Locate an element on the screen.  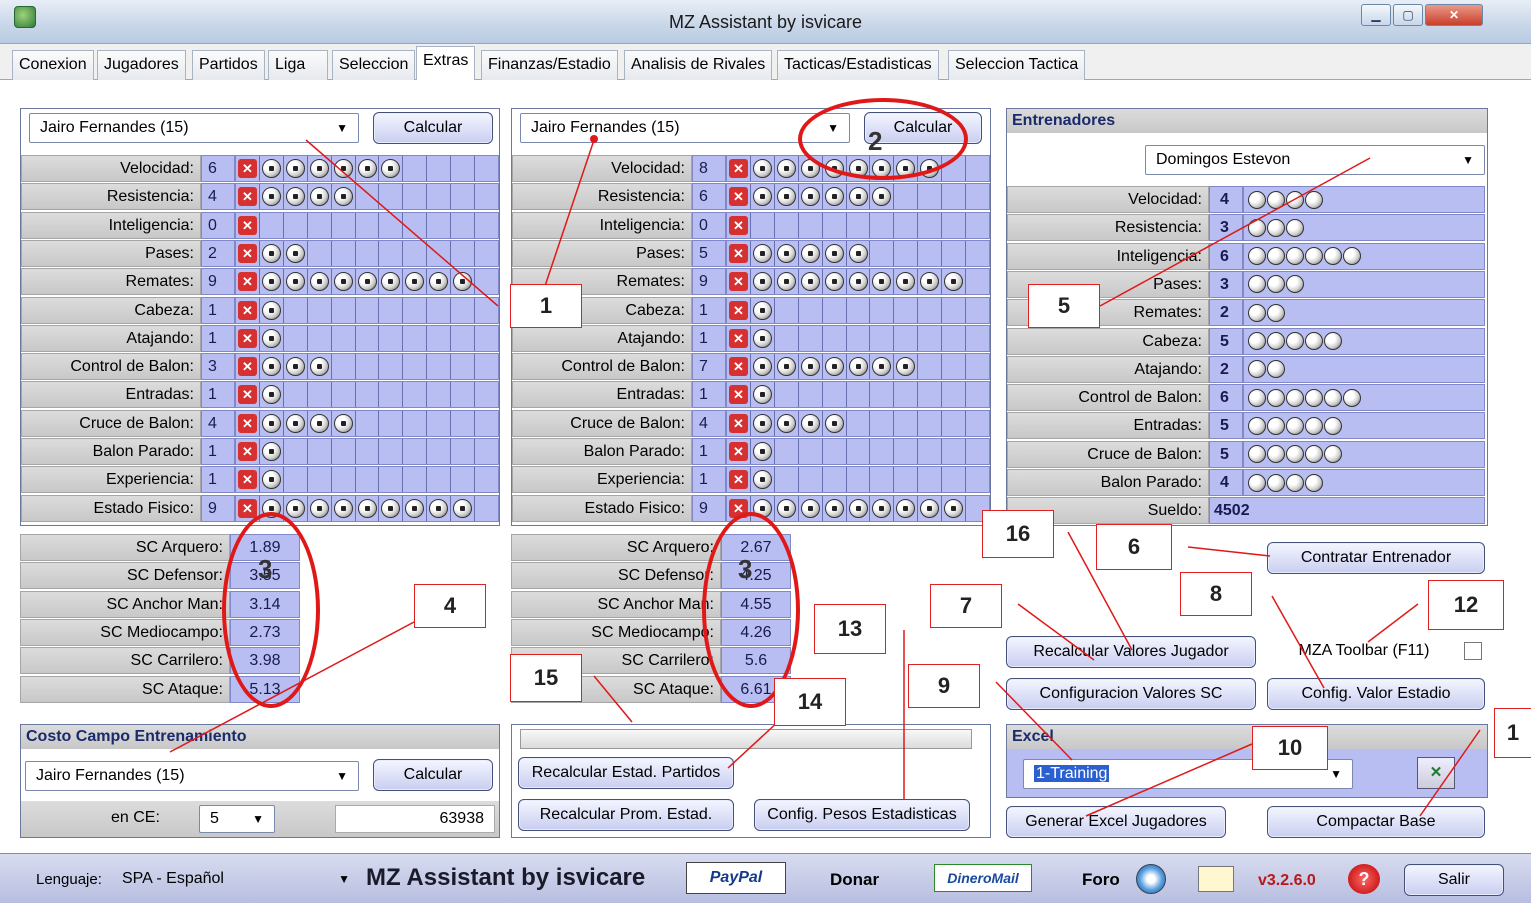
player1-select: Jairo Fernandes (15) ▼ is located at coordinates (194, 128).